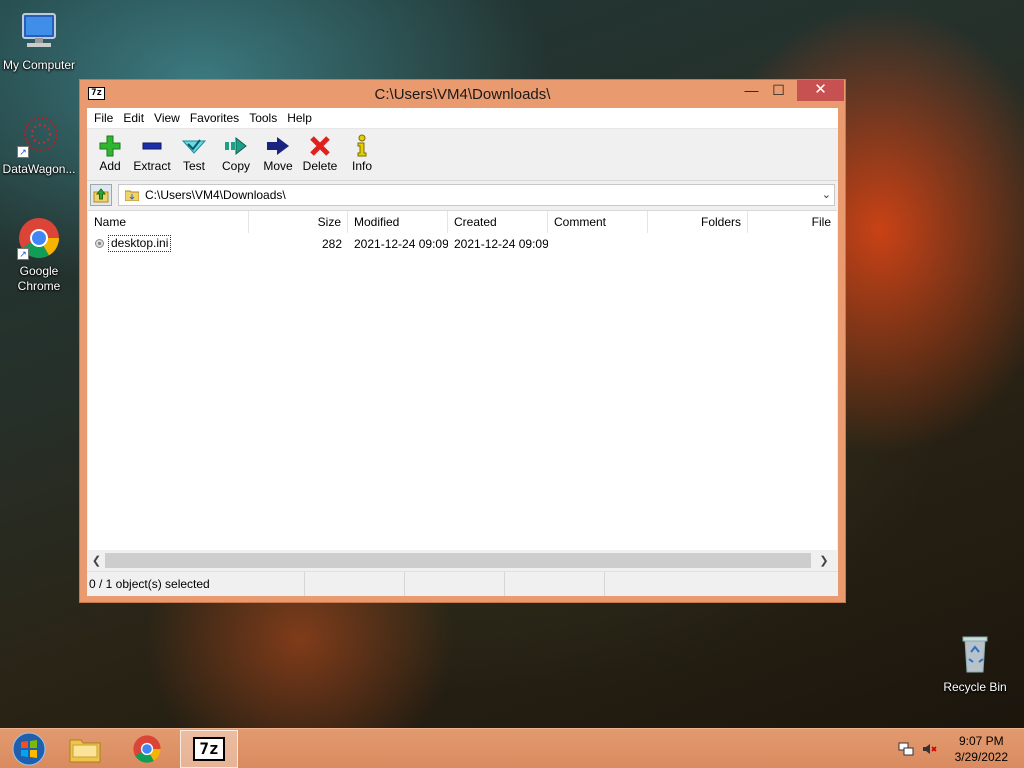  I want to click on copy-button: Copy, so click(236, 156).